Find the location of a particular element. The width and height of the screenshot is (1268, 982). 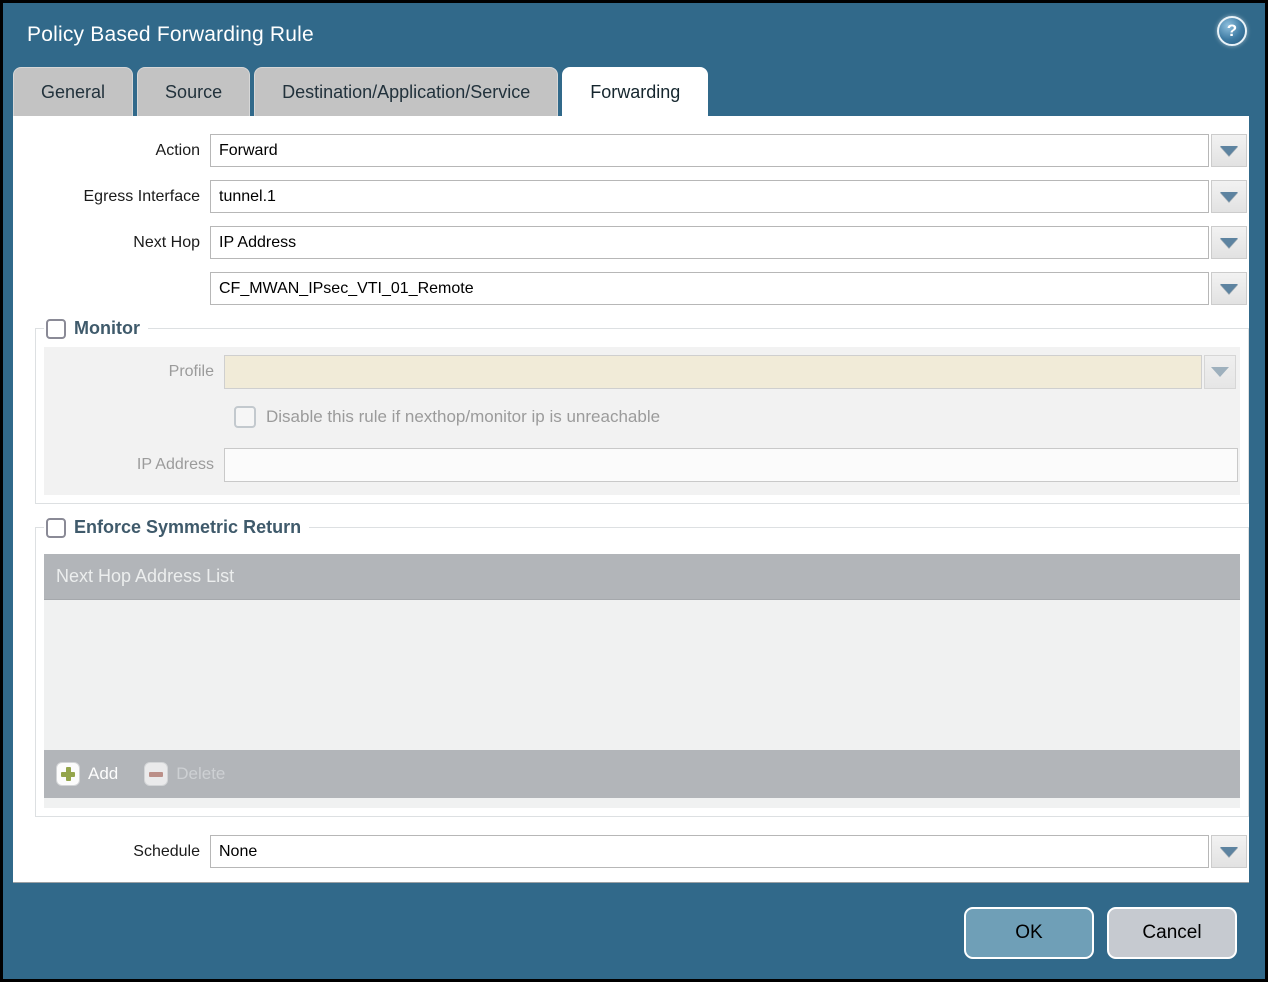

egress-interface-label: Egress Interface is located at coordinates (142, 196).